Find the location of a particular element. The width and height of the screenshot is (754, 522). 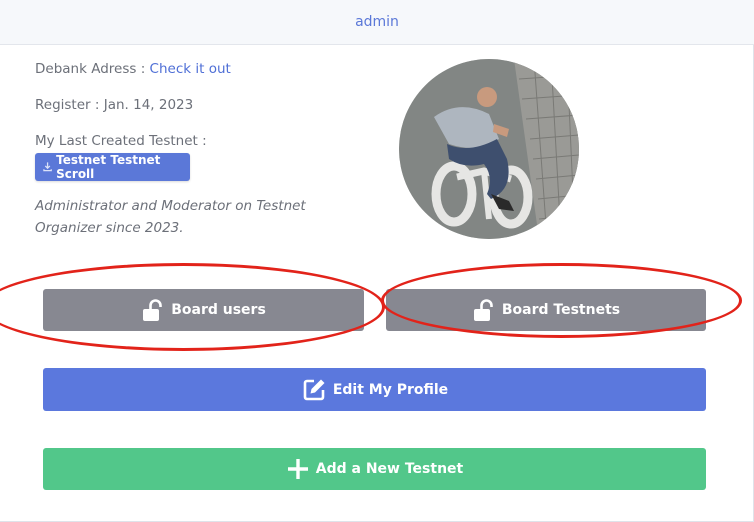

edit-profile-button: Edit My Profile is located at coordinates (374, 389).